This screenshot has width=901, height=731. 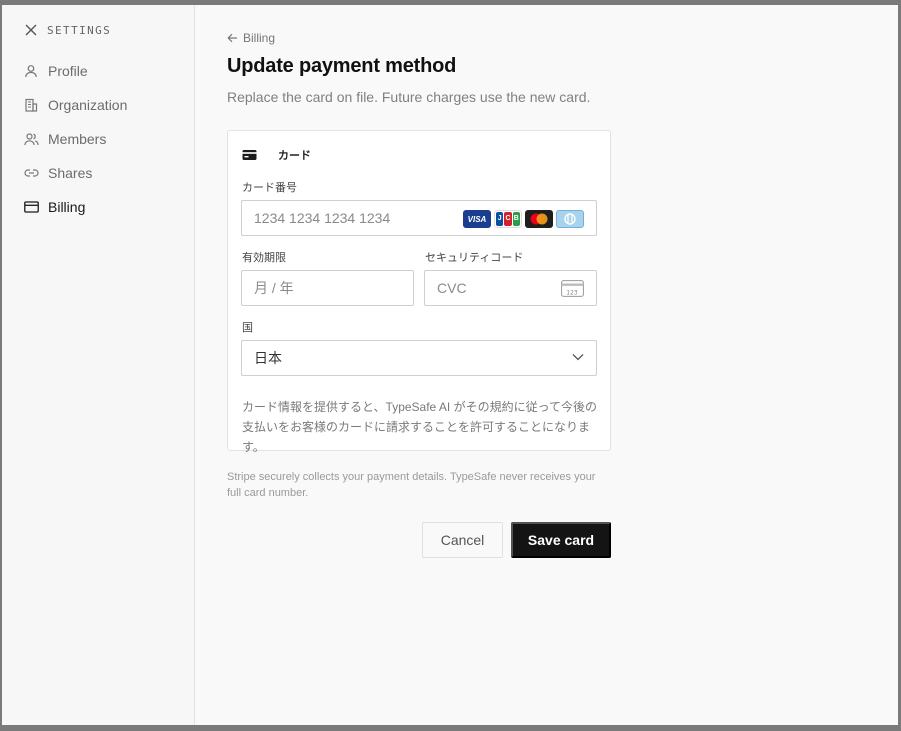 I want to click on cvc-input: CVC 123, so click(x=510, y=288).